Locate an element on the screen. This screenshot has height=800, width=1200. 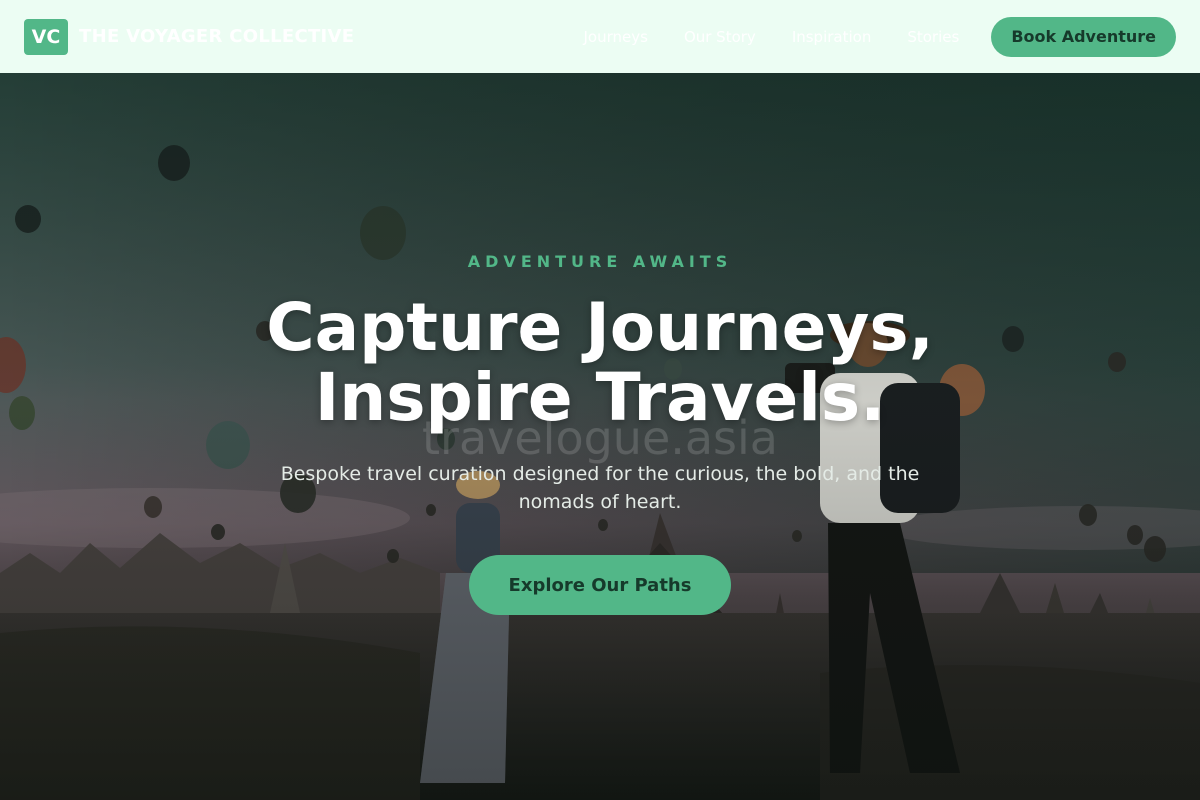
logo-mark: VC is located at coordinates (46, 36).